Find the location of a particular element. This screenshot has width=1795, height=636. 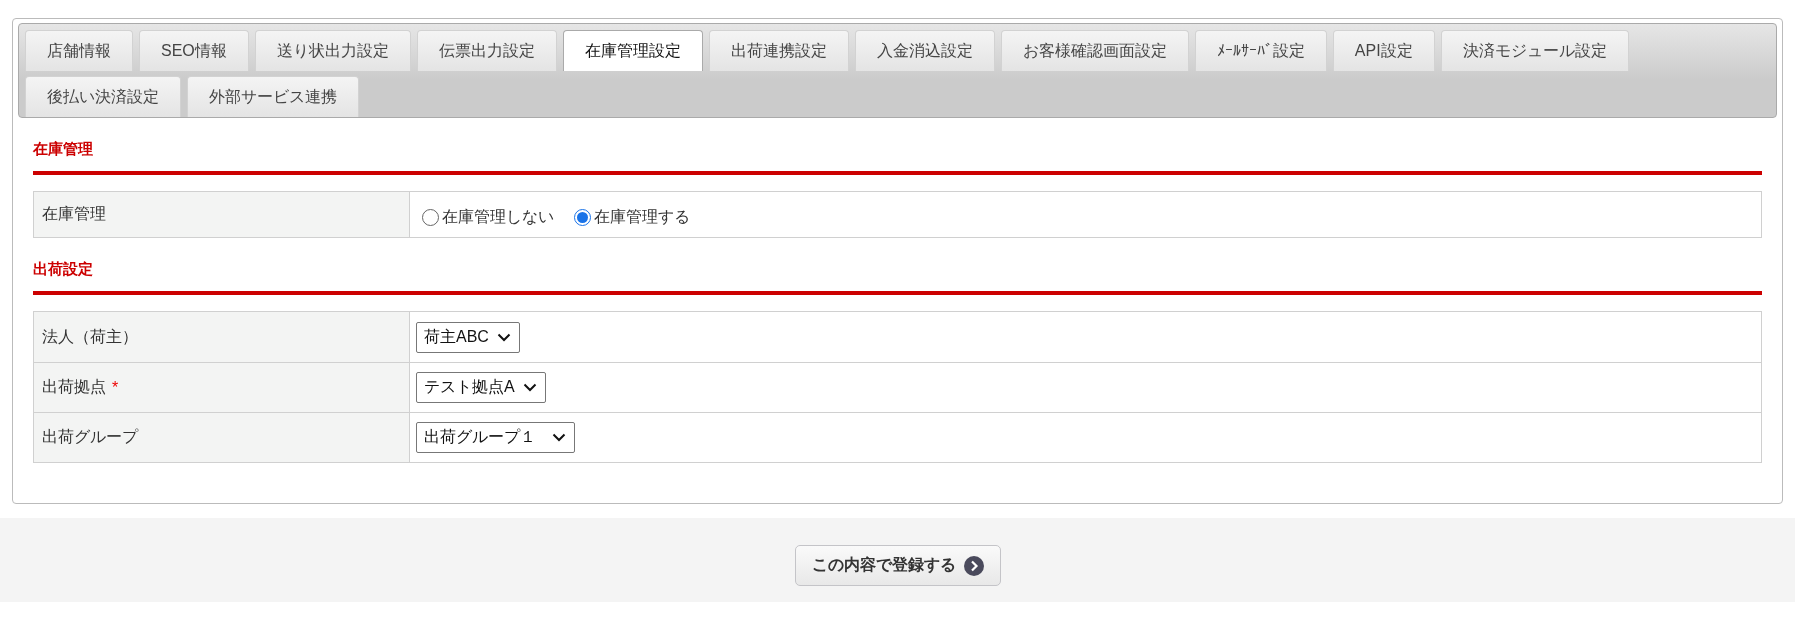

tab: 入金消込設定 is located at coordinates (924, 50).